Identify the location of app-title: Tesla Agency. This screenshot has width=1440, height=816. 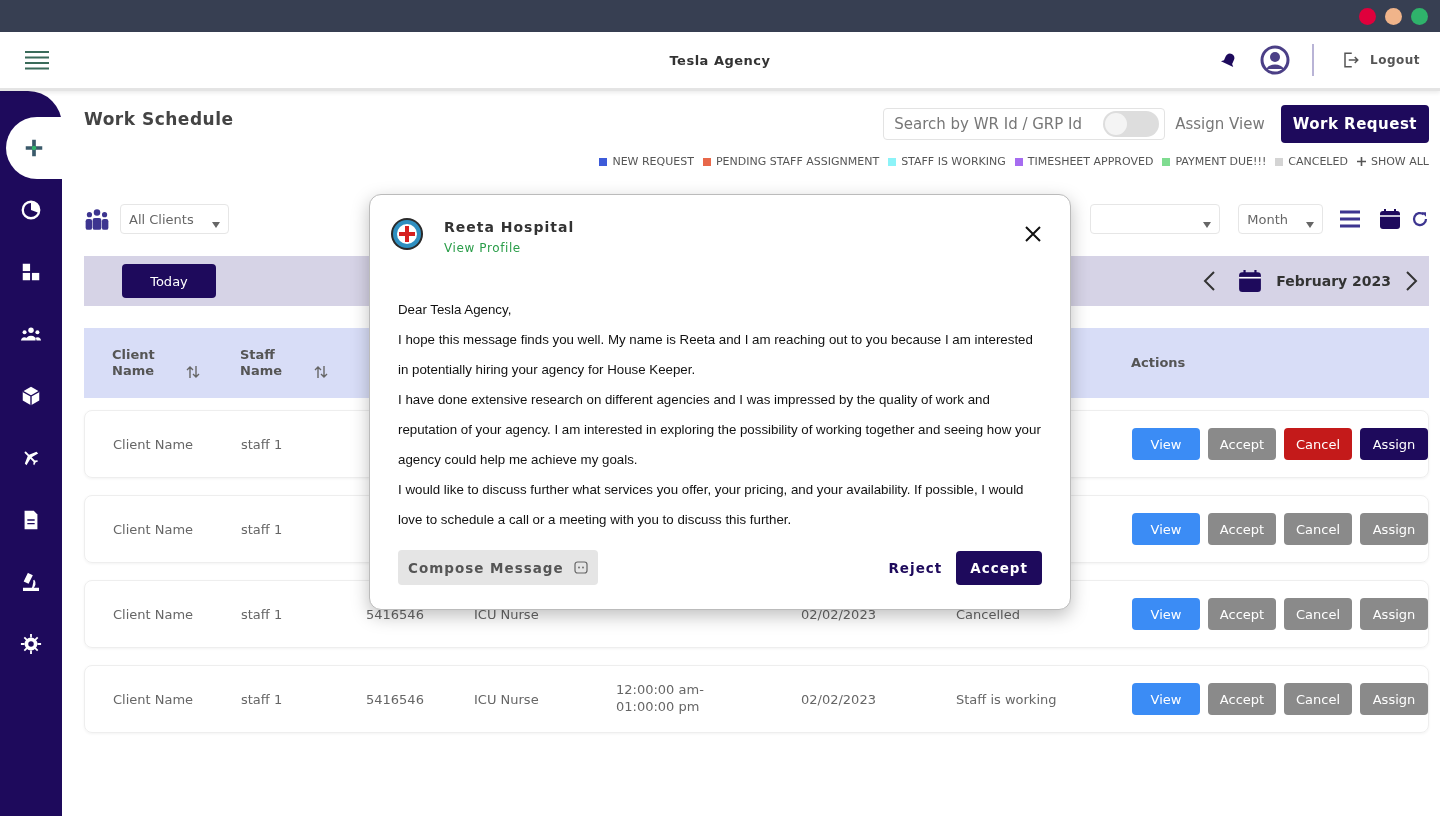
(720, 60).